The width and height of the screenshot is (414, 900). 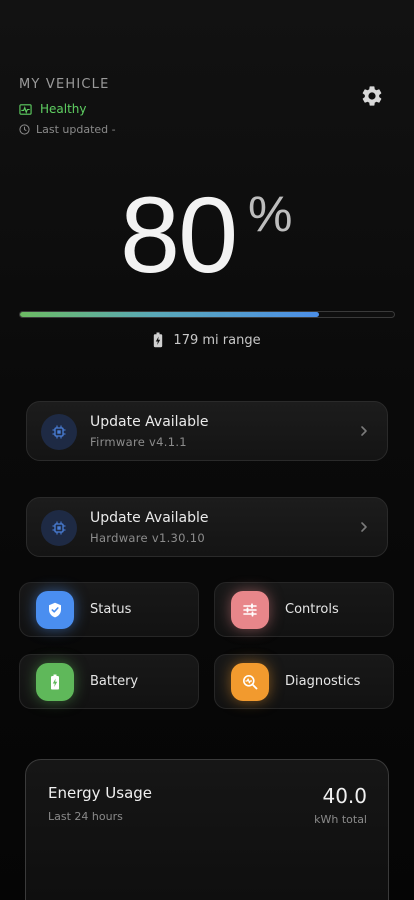 I want to click on health-status: Healthy, so click(x=53, y=109).